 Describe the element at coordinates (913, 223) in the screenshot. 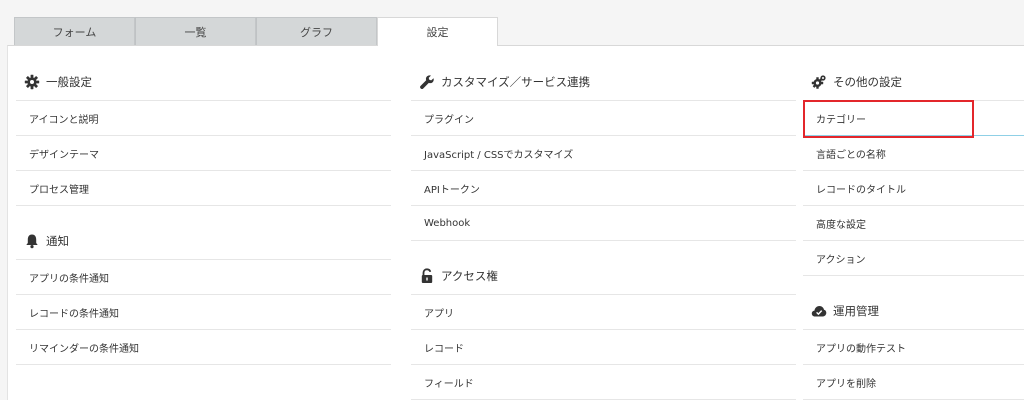

I see `menu-item-advanced-settings: 高度な設定` at that location.